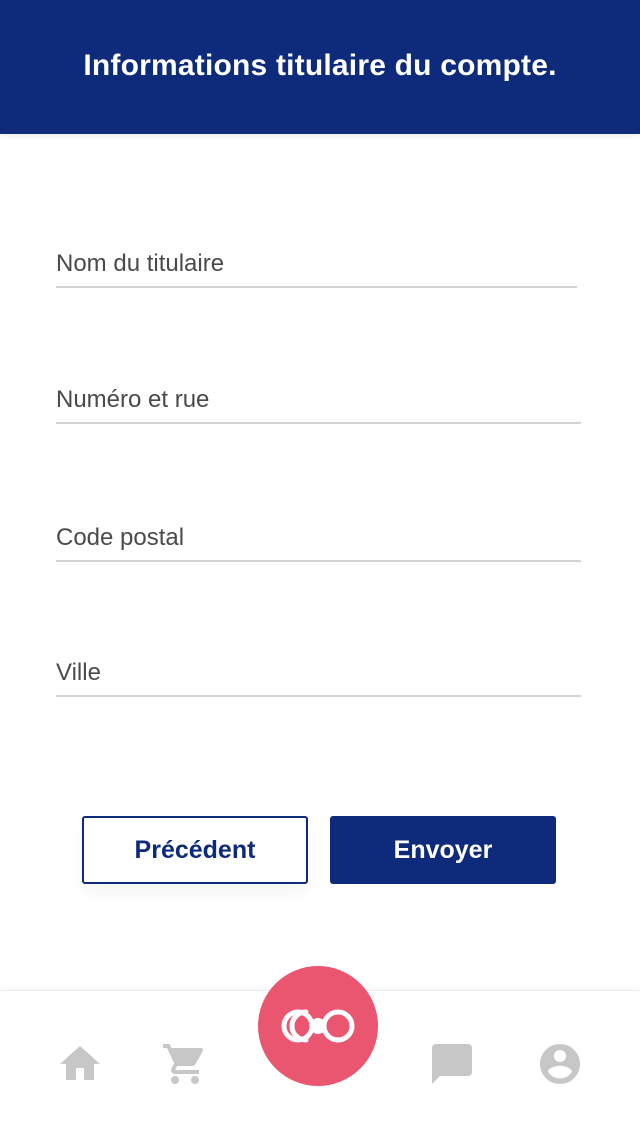  I want to click on cart-icon, so click(185, 1064).